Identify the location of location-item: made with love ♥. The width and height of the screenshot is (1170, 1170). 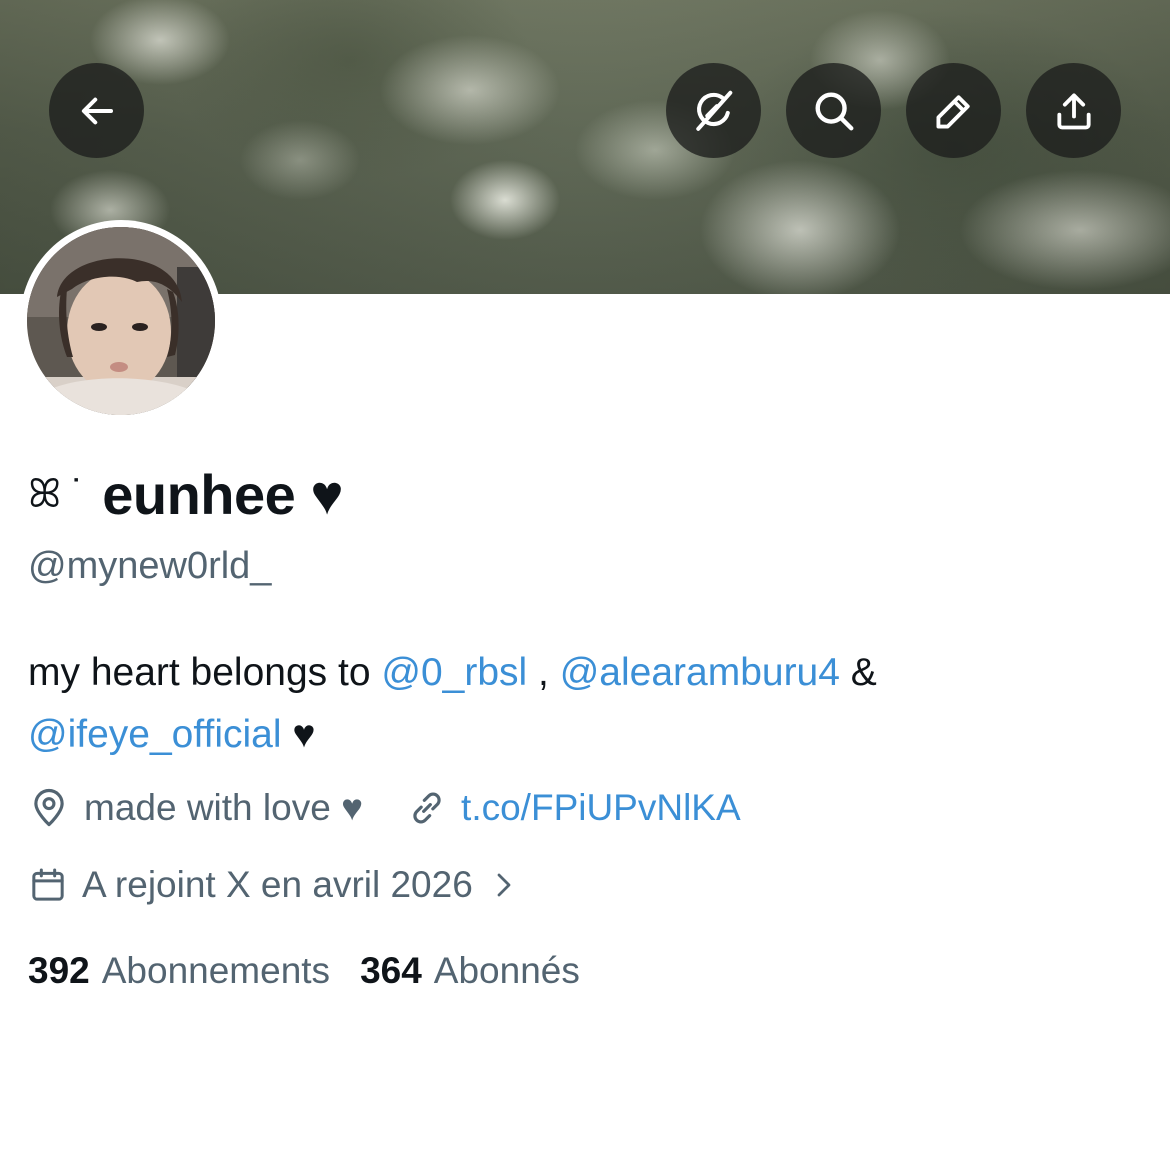
(195, 808).